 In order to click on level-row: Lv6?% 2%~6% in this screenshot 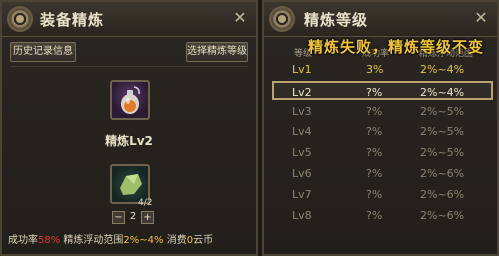, I will do `click(382, 173)`.